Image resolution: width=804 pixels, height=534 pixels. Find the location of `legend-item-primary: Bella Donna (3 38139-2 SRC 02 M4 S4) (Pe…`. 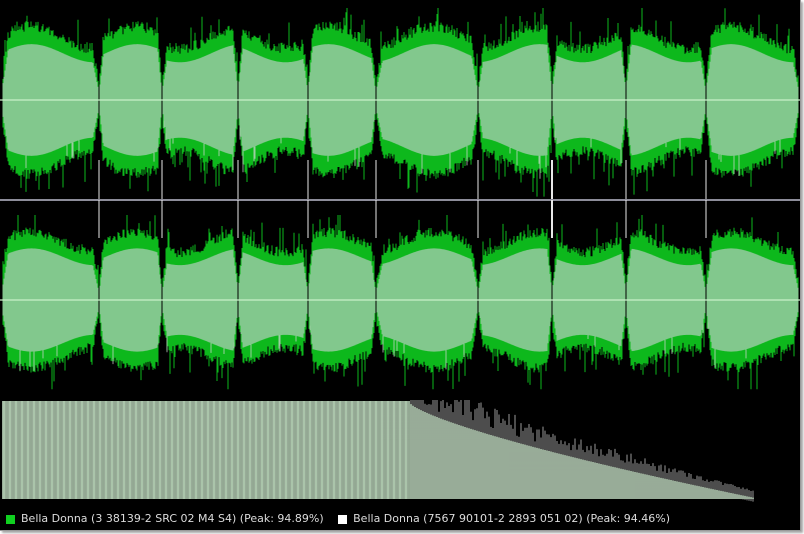

legend-item-primary: Bella Donna (3 38139-2 SRC 02 M4 S4) (Pe… is located at coordinates (164, 519).